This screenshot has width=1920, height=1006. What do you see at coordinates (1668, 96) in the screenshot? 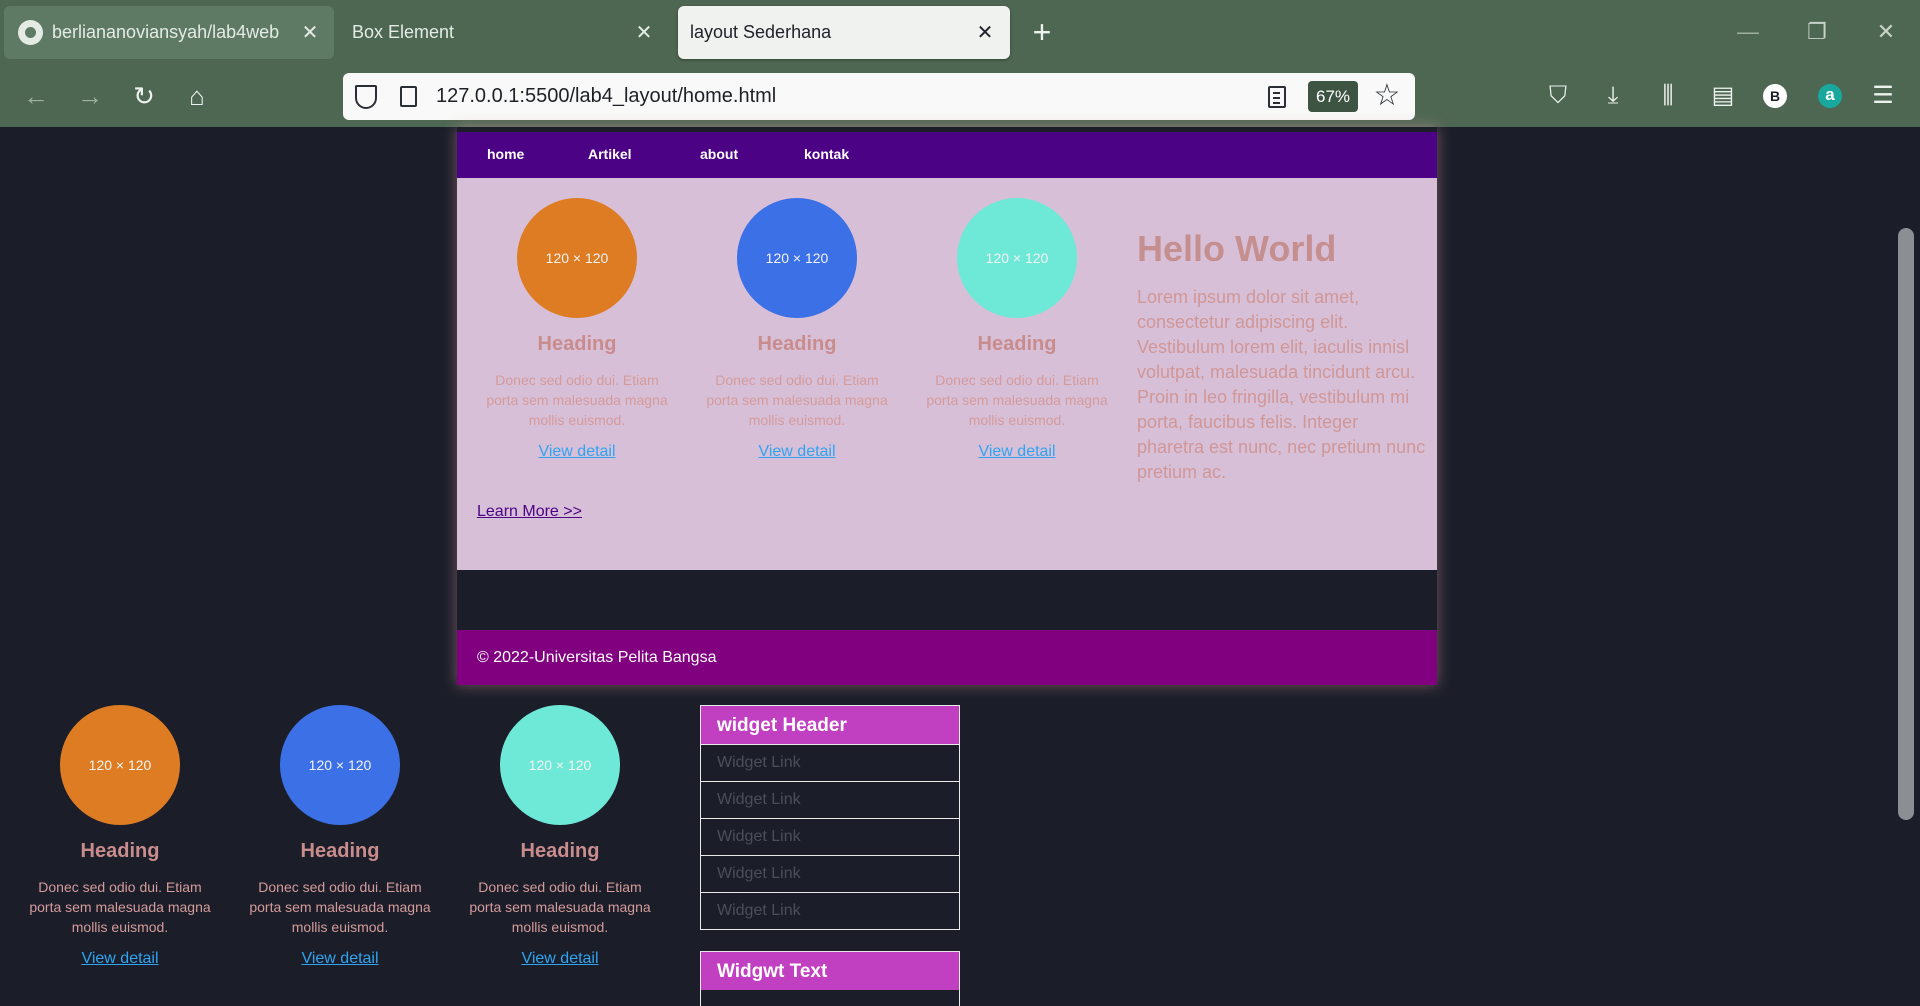
I see `library-icon: ⫼` at bounding box center [1668, 96].